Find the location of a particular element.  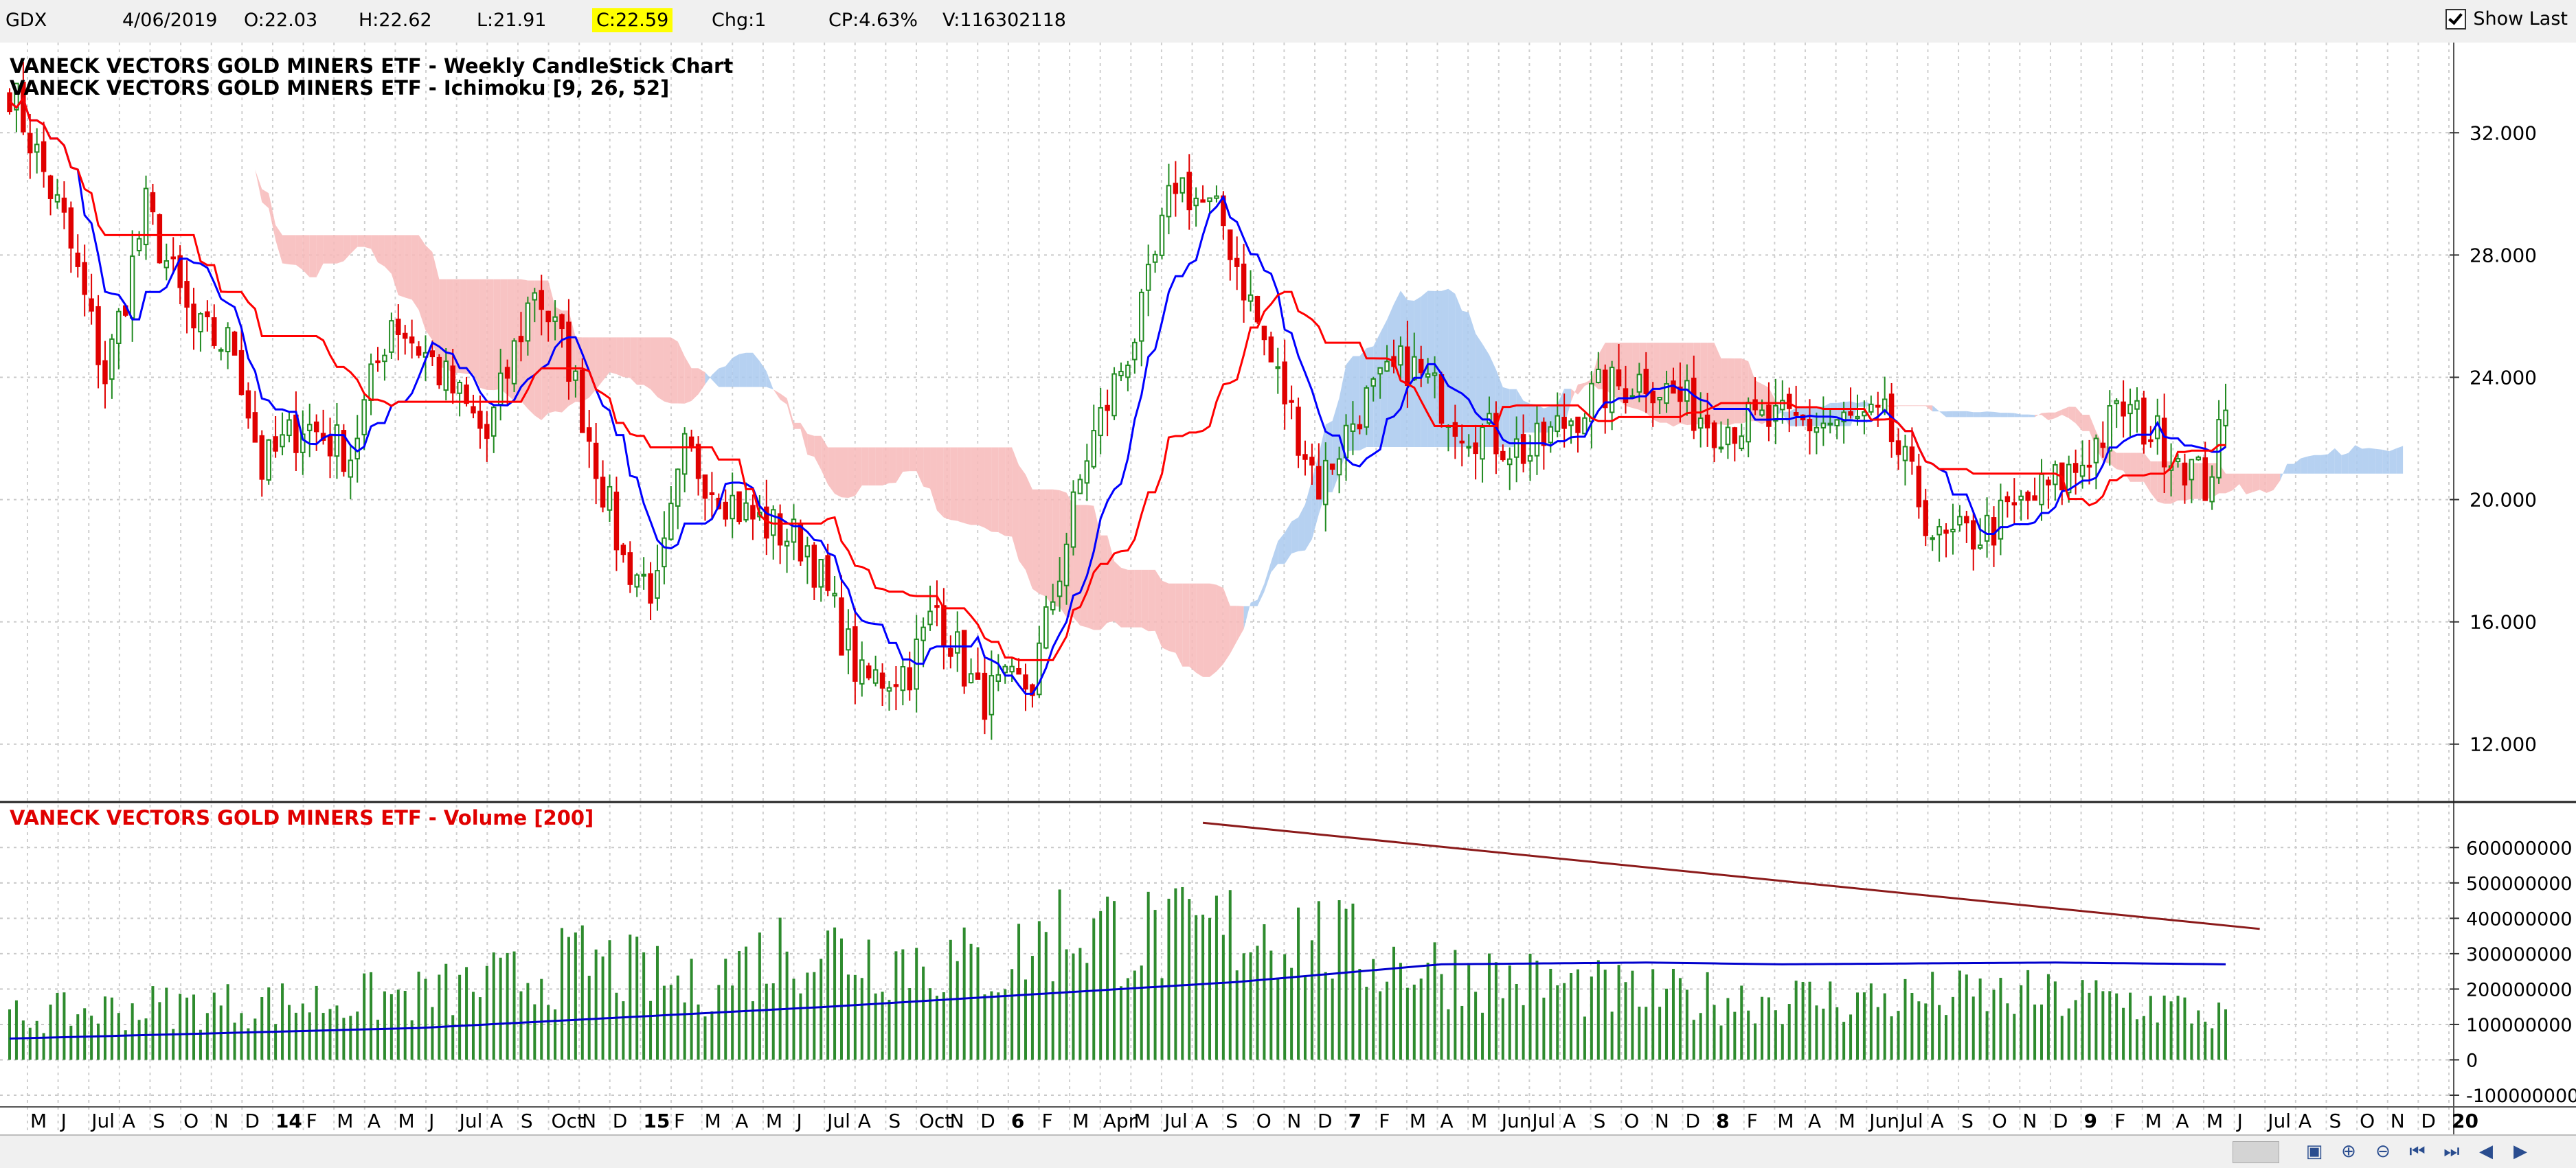

x-tick-label: S is located at coordinates (1600, 1121).